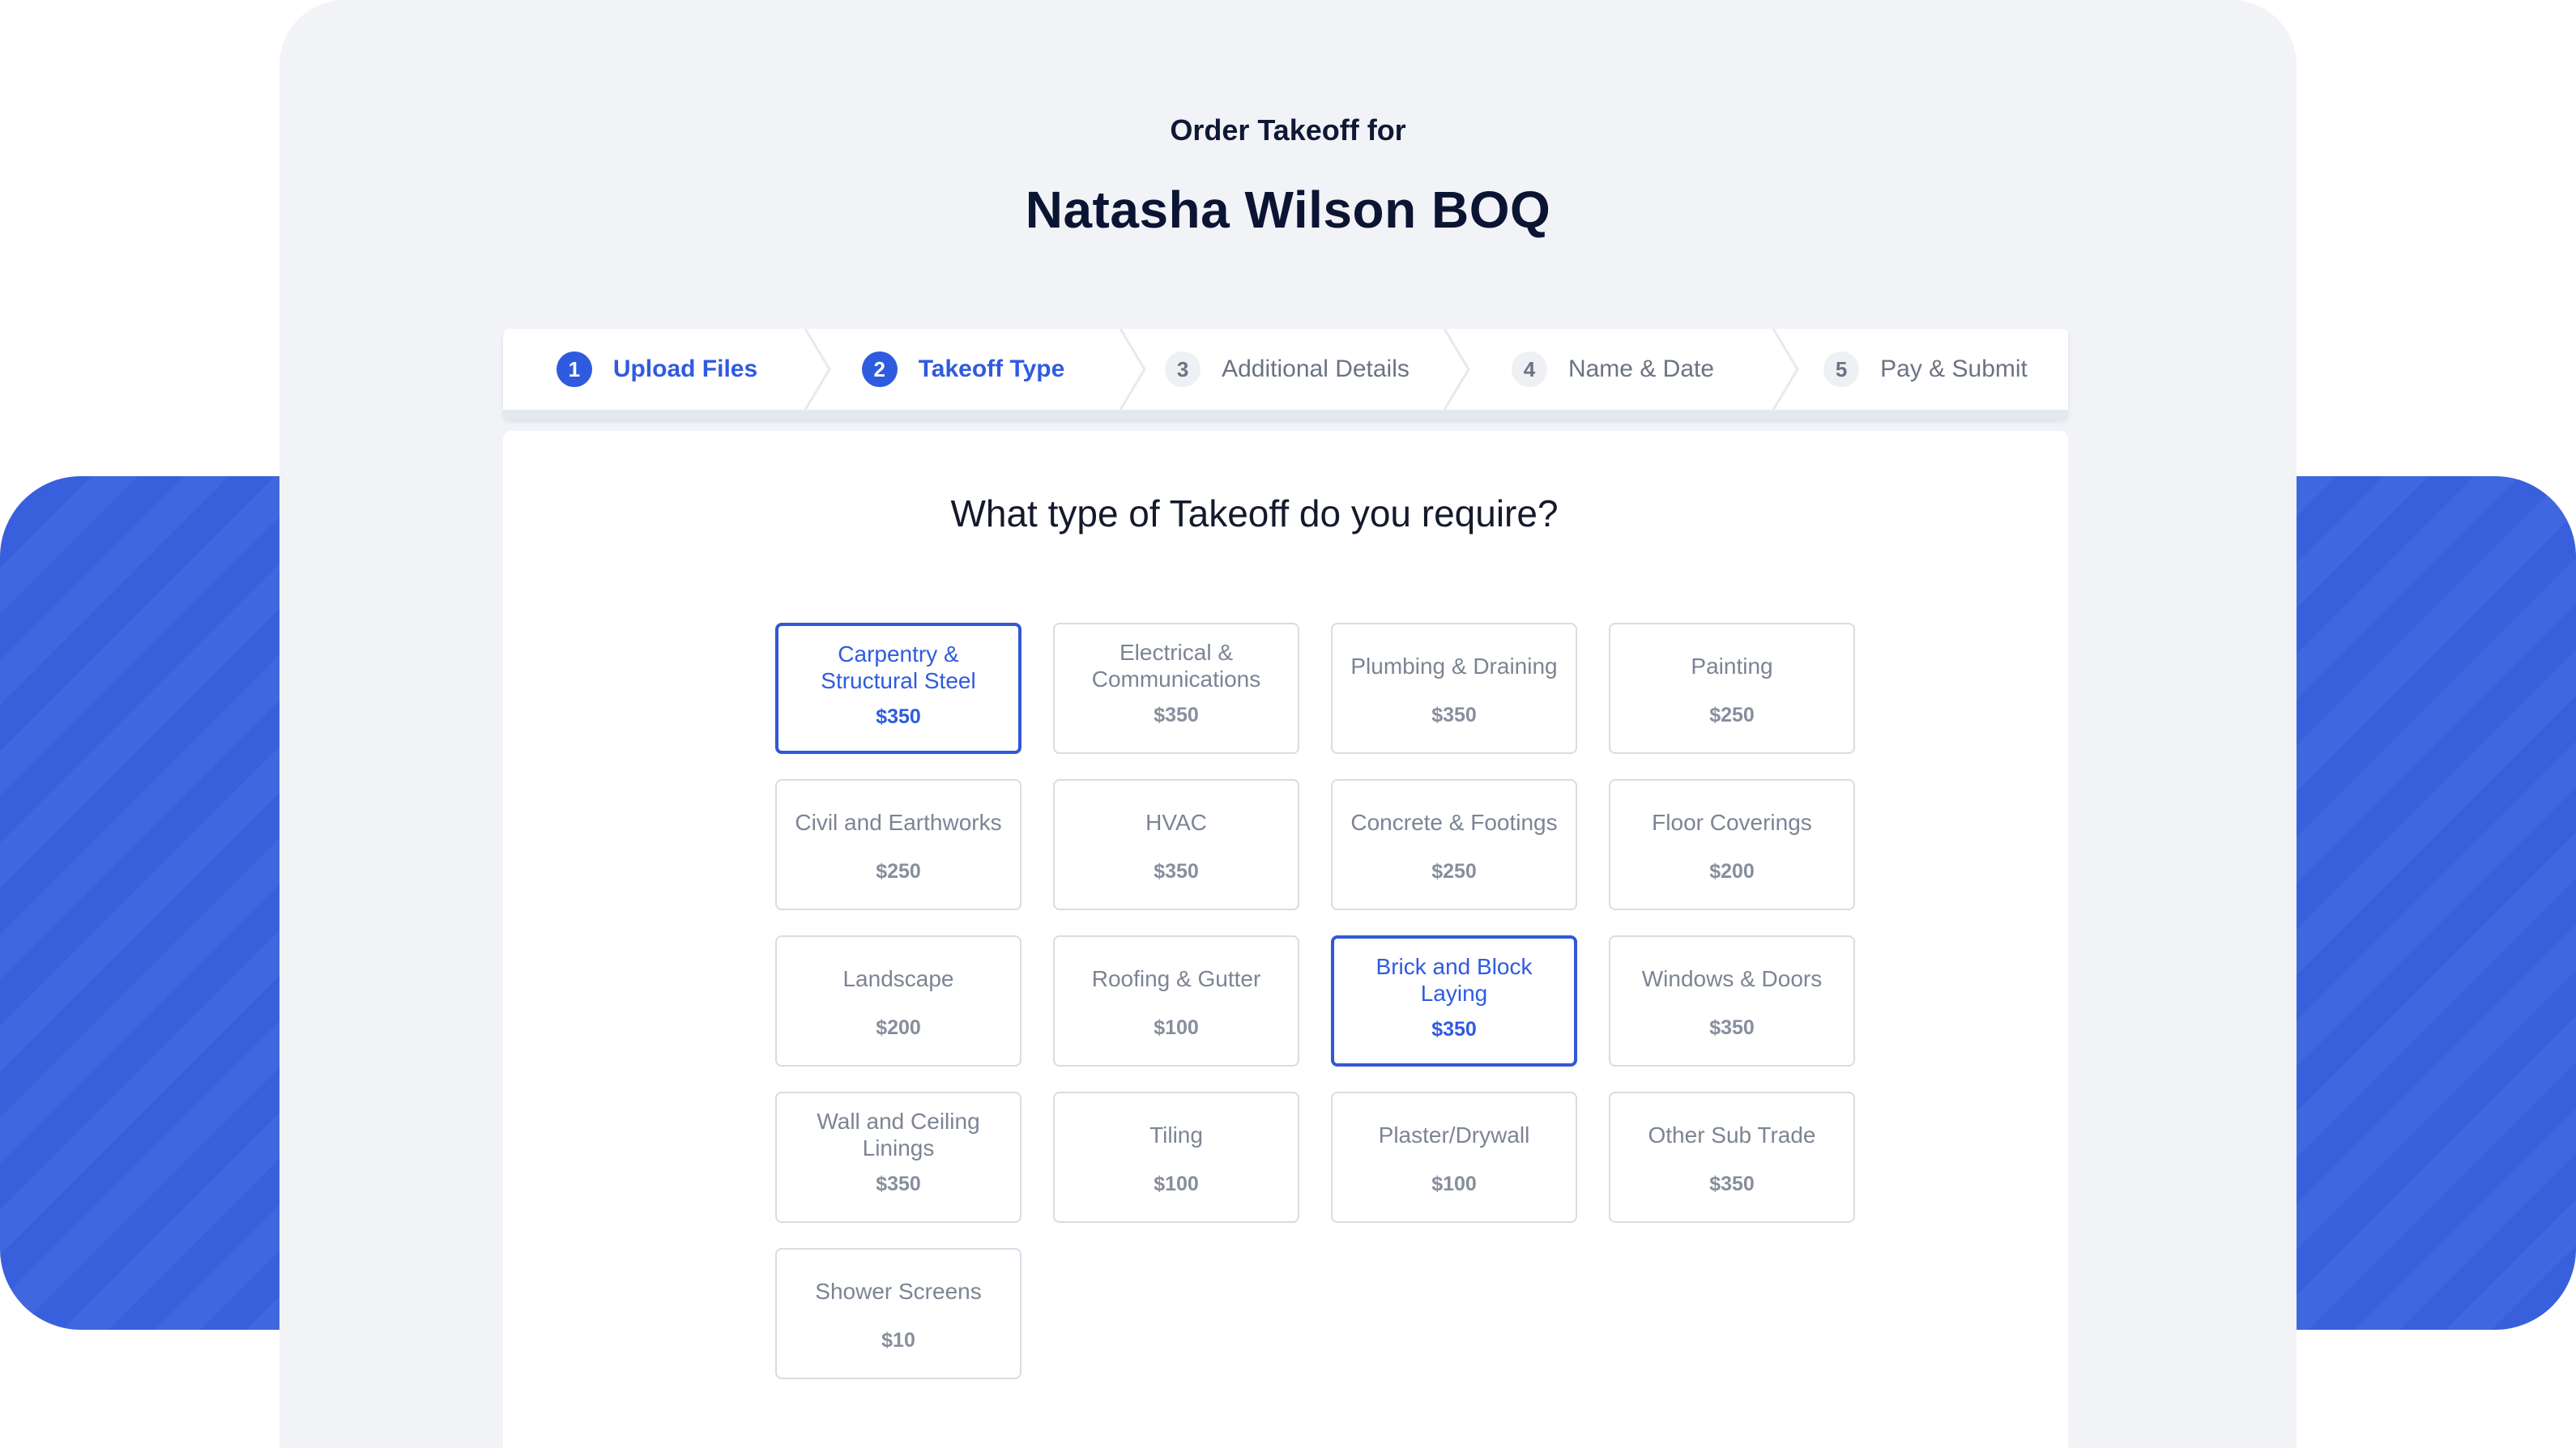  Describe the element at coordinates (899, 1291) in the screenshot. I see `option-name: Shower Screens` at that location.